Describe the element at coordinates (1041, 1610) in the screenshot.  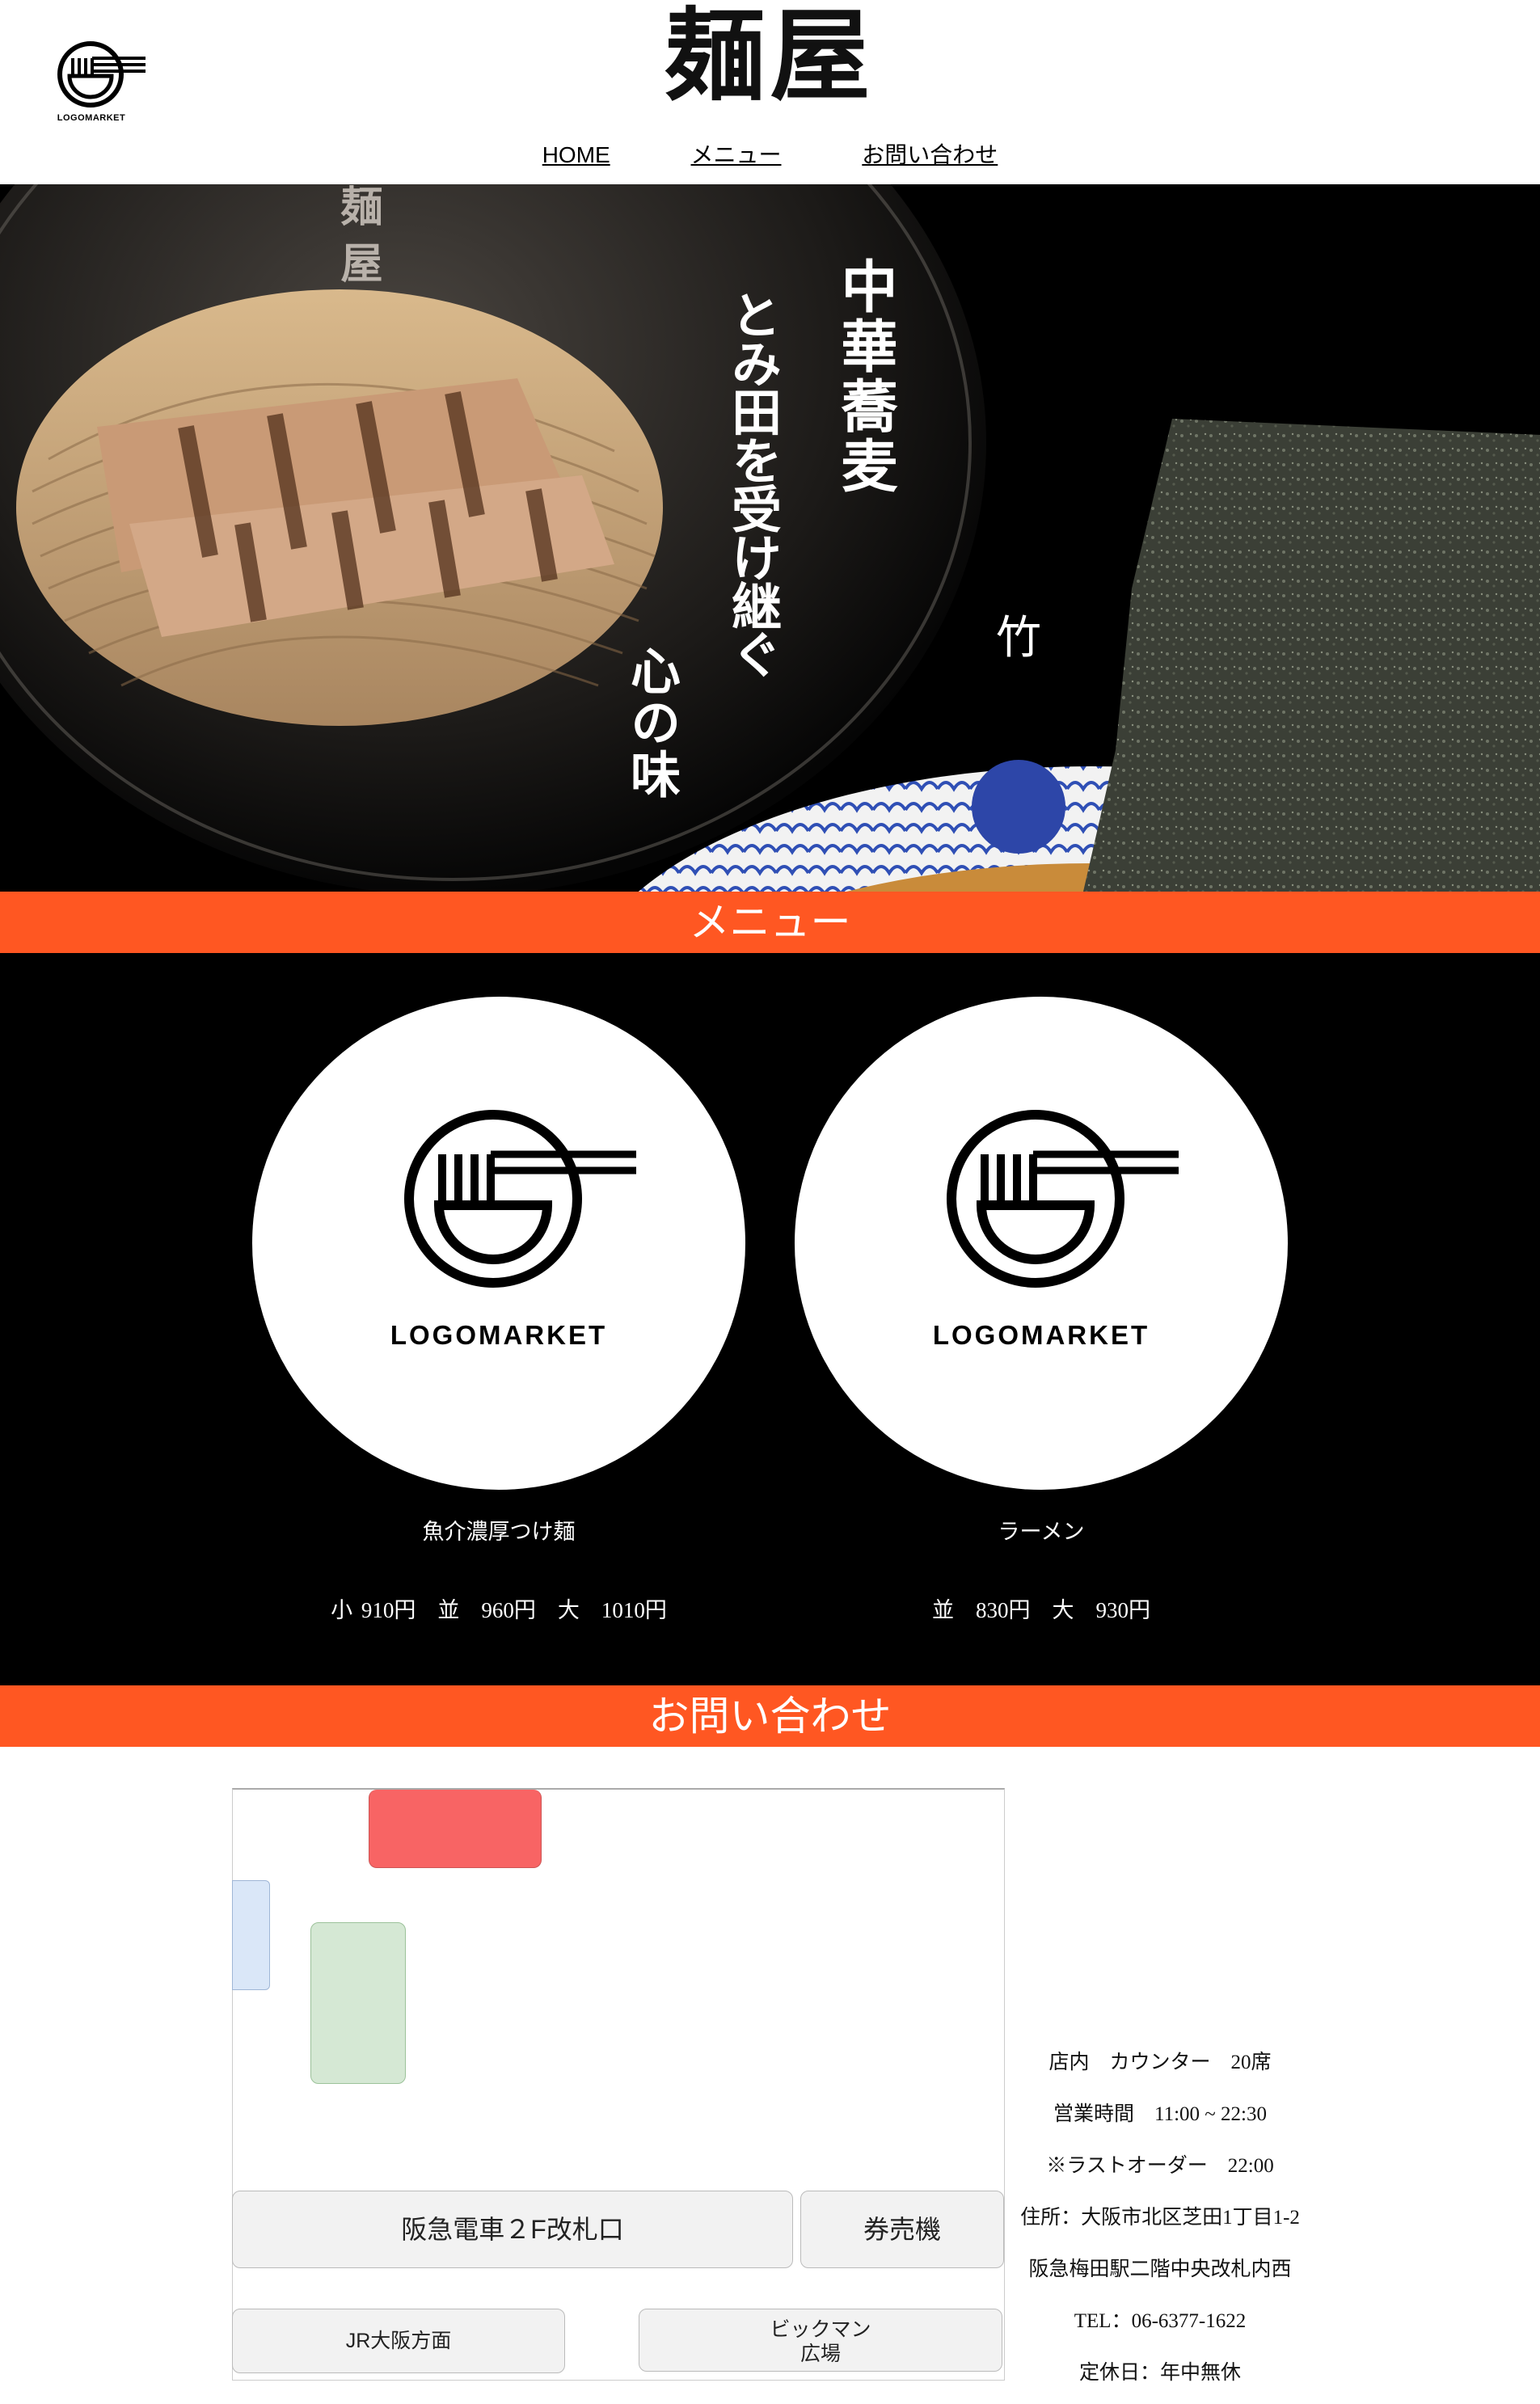
I see `menu-item-price: 並 830円 大 930円` at that location.